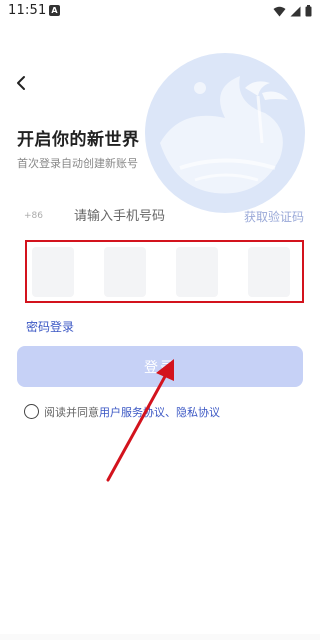 The image size is (320, 640). What do you see at coordinates (71, 412) in the screenshot?
I see `agreement-prefix: 阅读并同意` at bounding box center [71, 412].